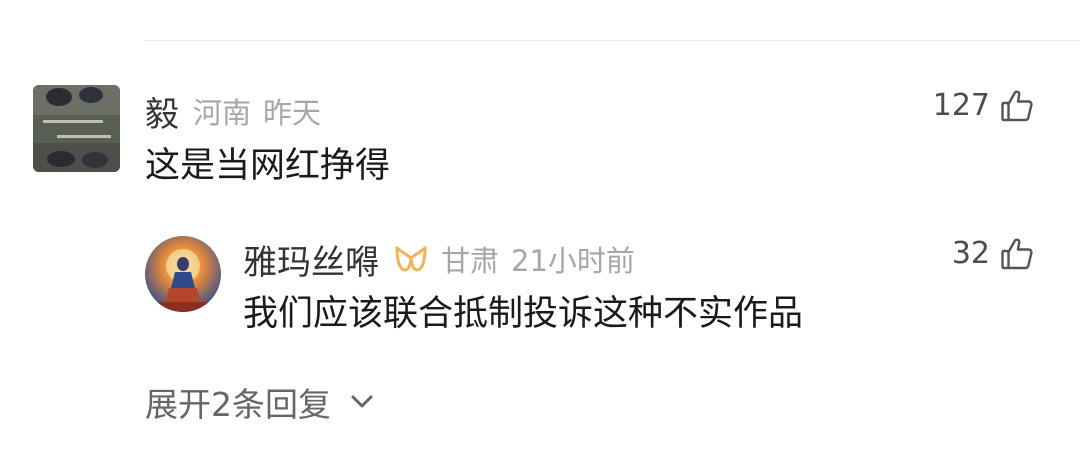  Describe the element at coordinates (470, 261) in the screenshot. I see `reply-location: 甘肃` at that location.